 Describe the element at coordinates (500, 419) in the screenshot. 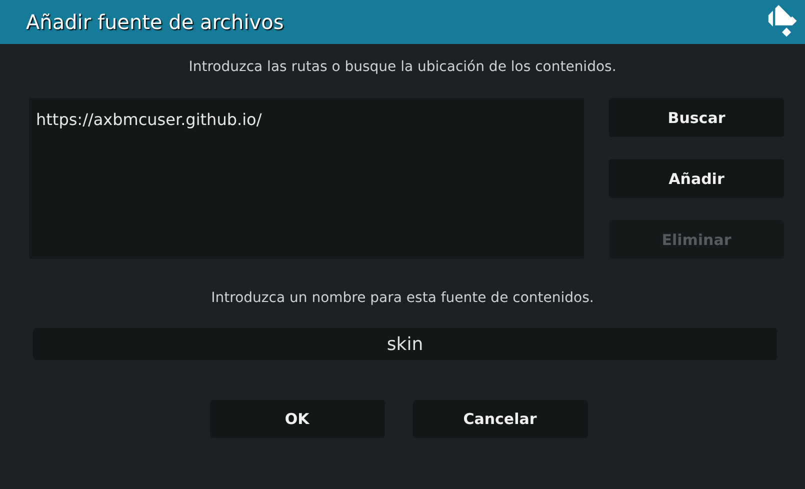

I see `dialog-button: Cancelar` at that location.